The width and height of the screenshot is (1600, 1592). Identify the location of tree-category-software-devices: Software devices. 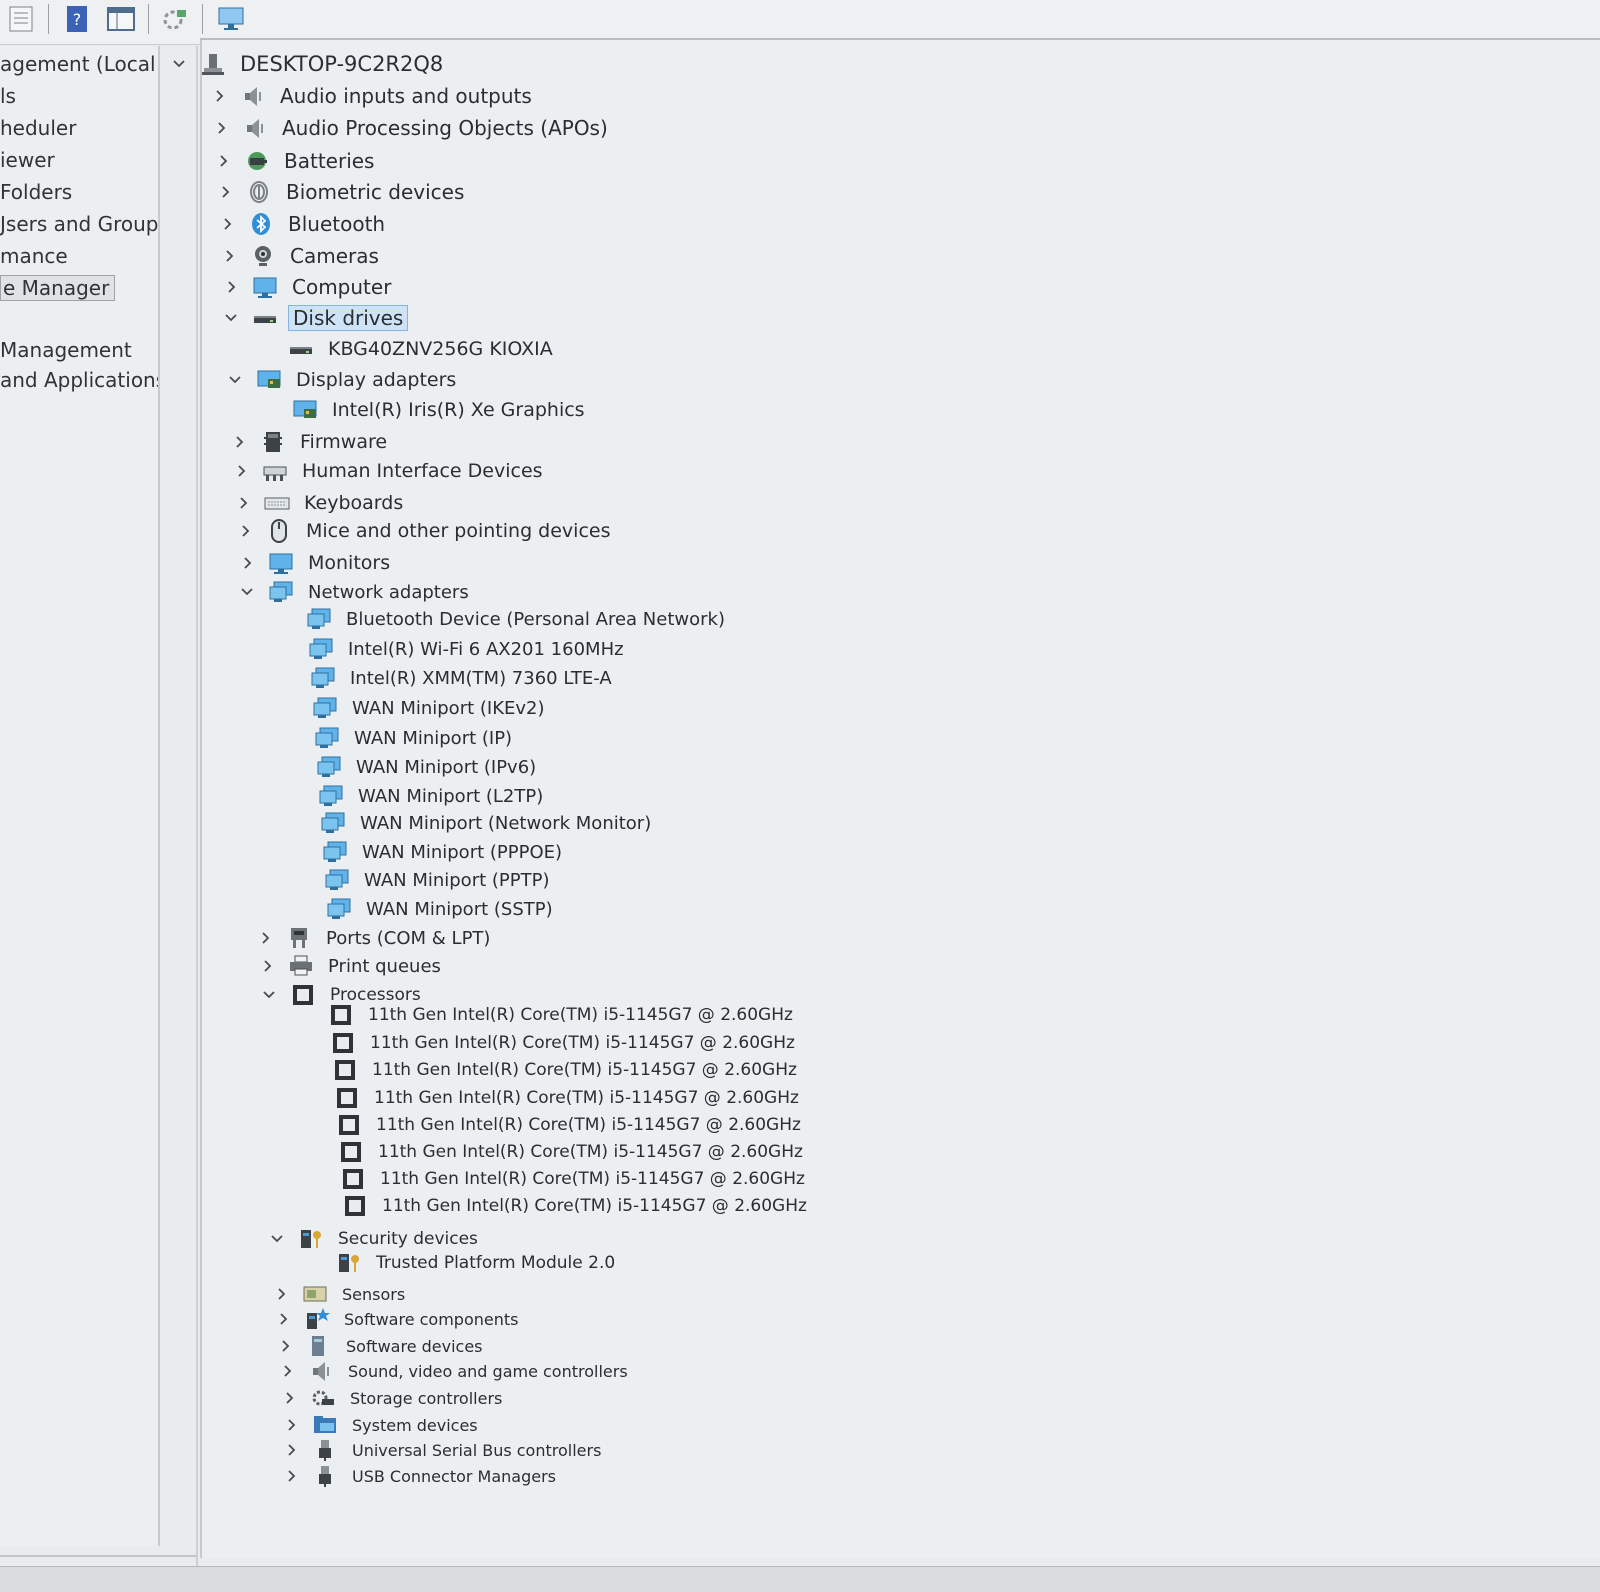
(381, 1346).